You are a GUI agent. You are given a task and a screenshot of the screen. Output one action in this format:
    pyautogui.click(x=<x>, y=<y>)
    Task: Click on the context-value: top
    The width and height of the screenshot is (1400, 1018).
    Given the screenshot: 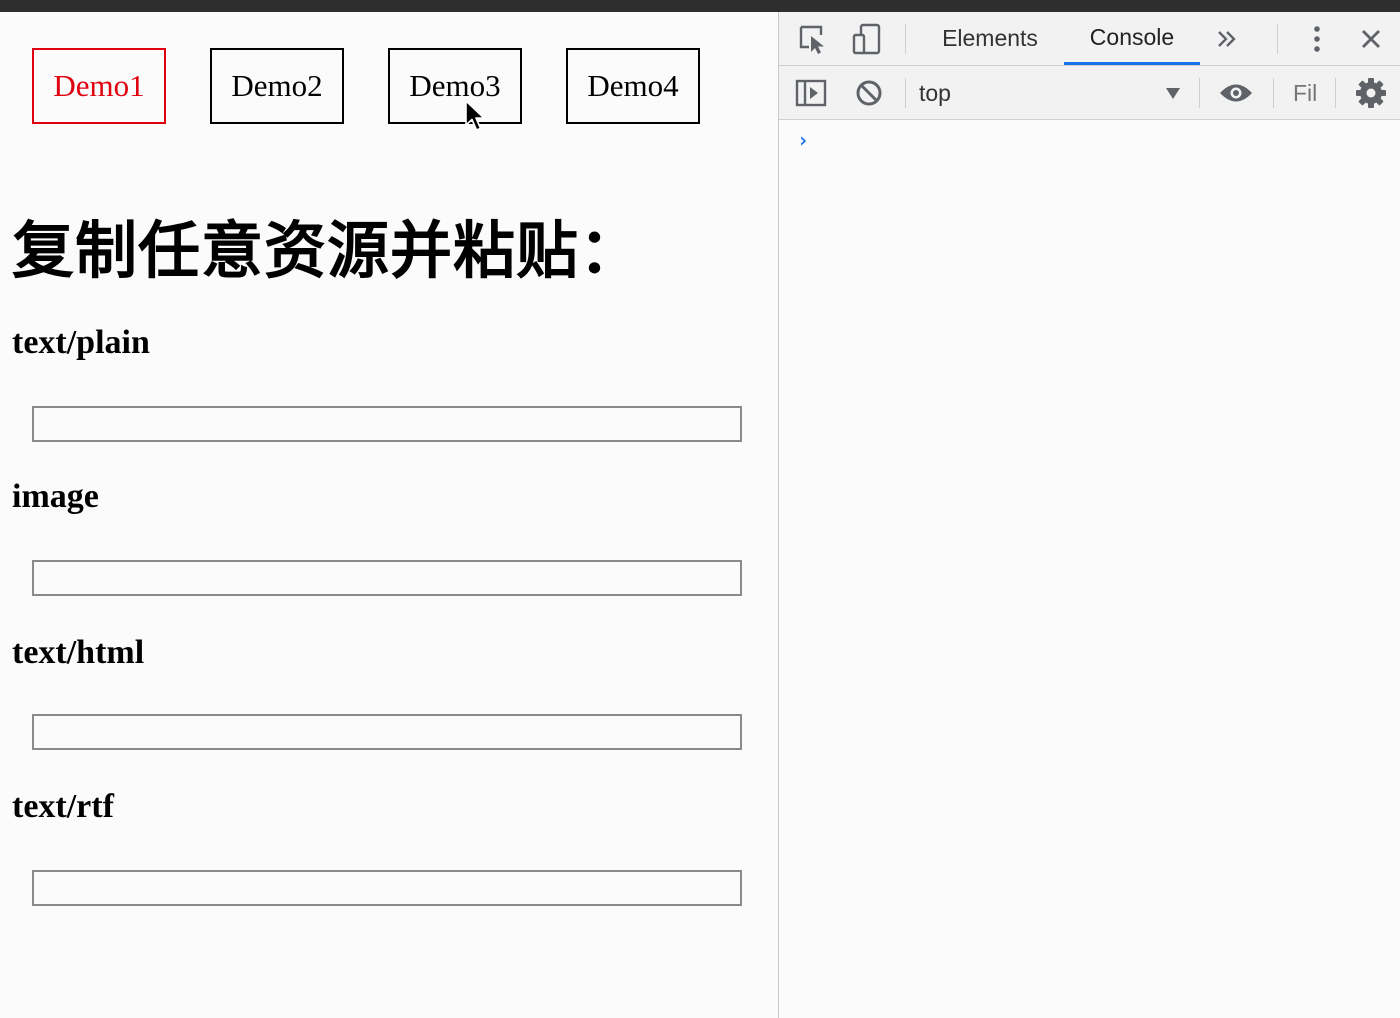 What is the action you would take?
    pyautogui.click(x=935, y=92)
    